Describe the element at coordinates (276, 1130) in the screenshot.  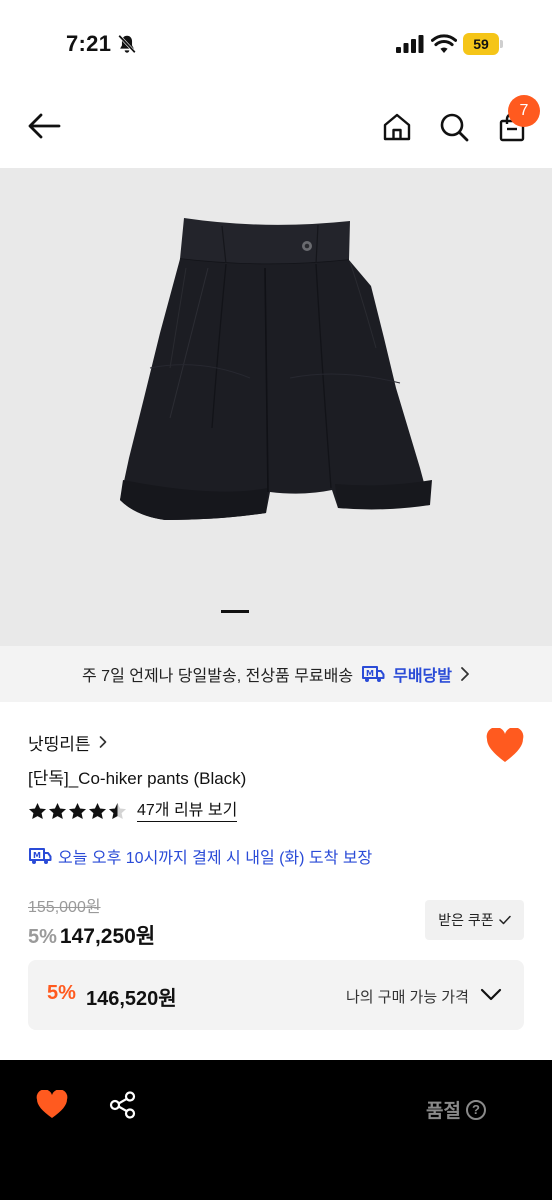
I see `bottom-action-bar: 품절 ?` at that location.